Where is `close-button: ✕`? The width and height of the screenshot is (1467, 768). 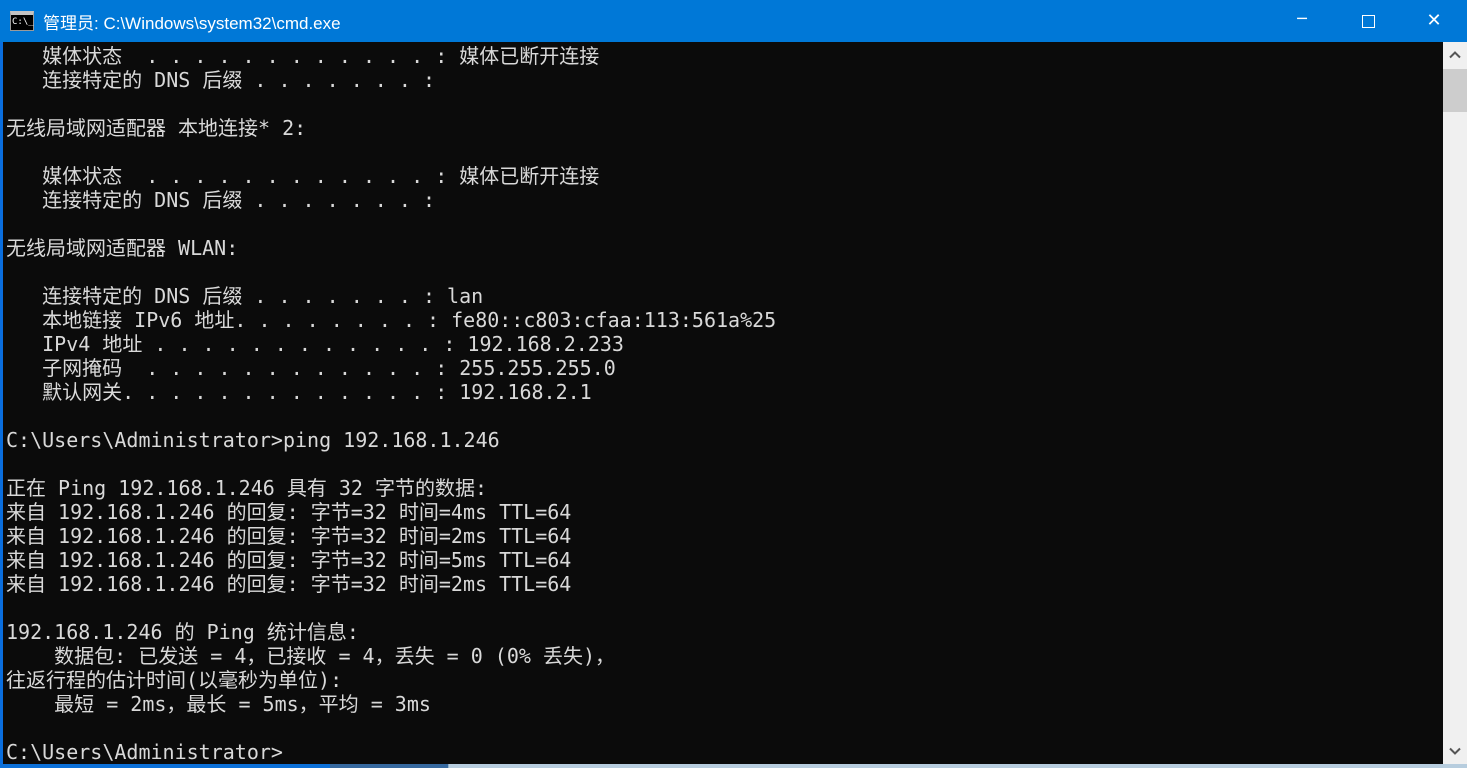 close-button: ✕ is located at coordinates (1434, 21).